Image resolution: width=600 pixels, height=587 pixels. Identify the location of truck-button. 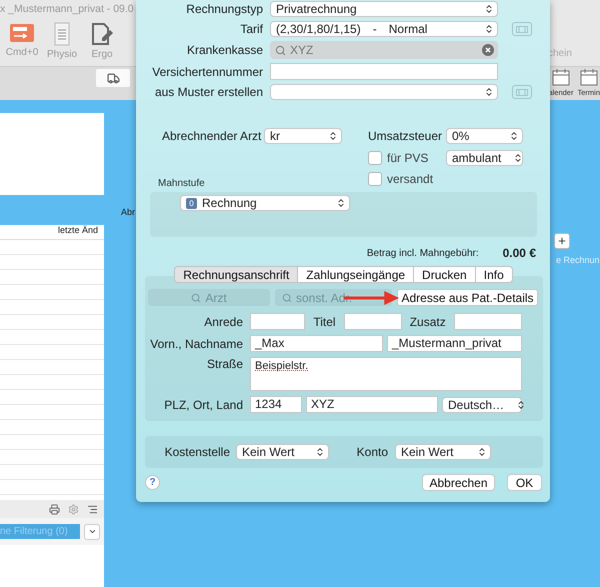
(113, 78).